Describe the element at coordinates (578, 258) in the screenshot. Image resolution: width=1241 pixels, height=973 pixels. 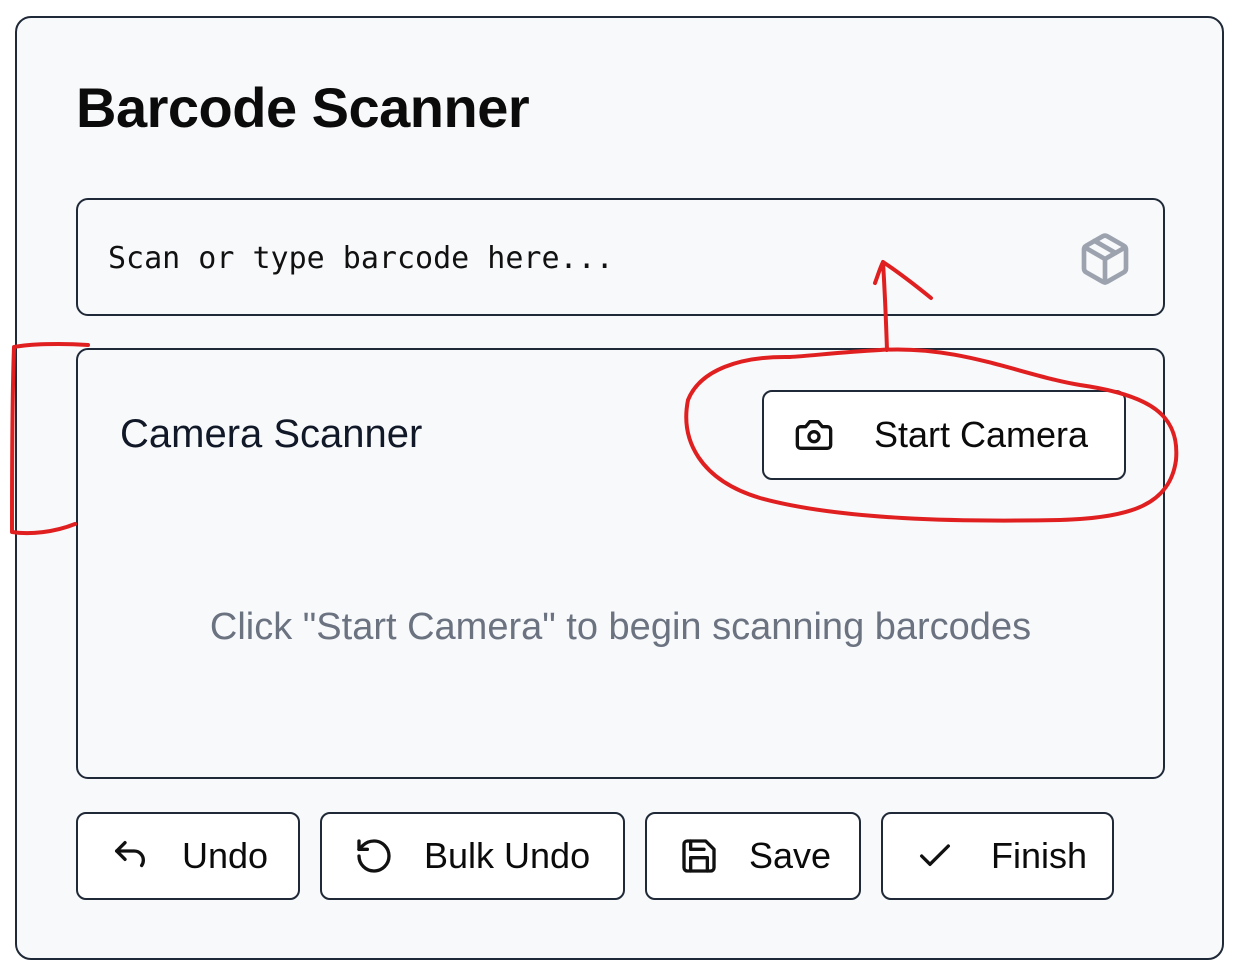
I see `barcode-input` at that location.